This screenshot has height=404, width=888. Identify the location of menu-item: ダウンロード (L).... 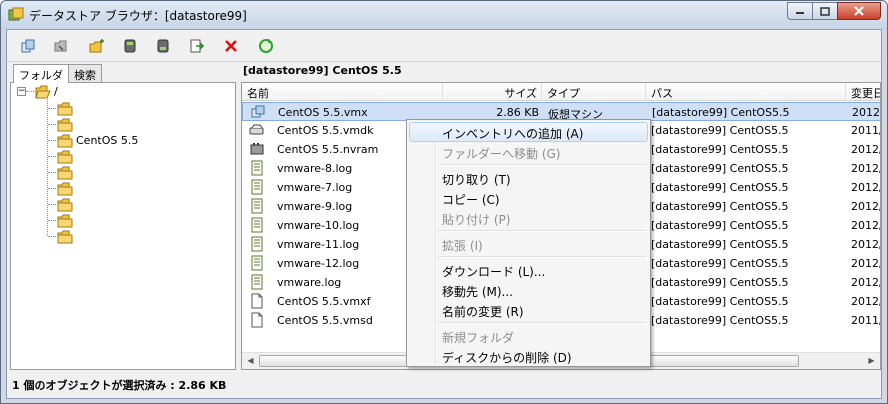
(528, 270).